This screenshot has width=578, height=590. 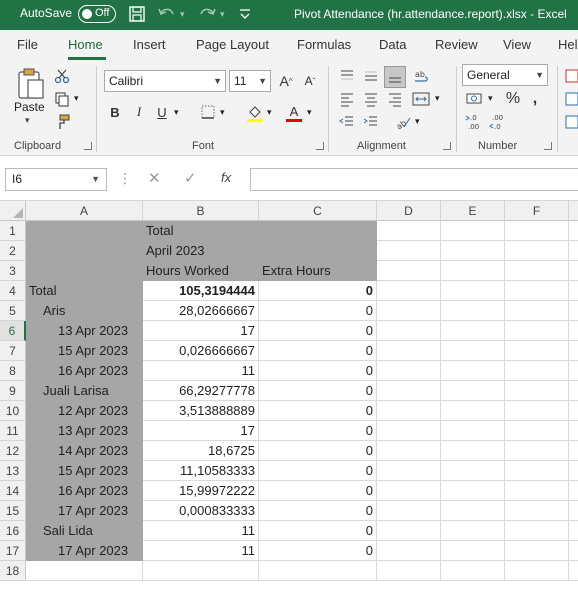 What do you see at coordinates (286, 81) in the screenshot?
I see `increase-font-size-icon: A ^` at bounding box center [286, 81].